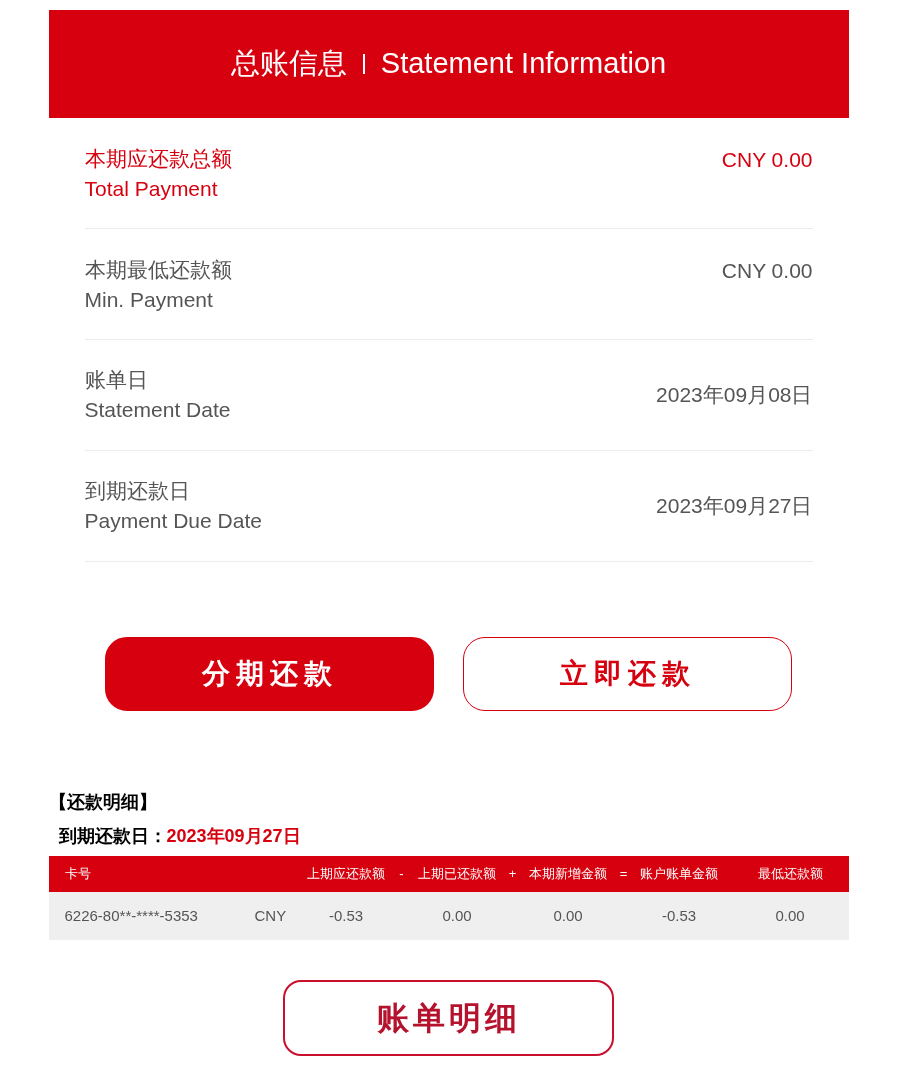  What do you see at coordinates (158, 270) in the screenshot?
I see `summary-label: 本期最低还款额` at bounding box center [158, 270].